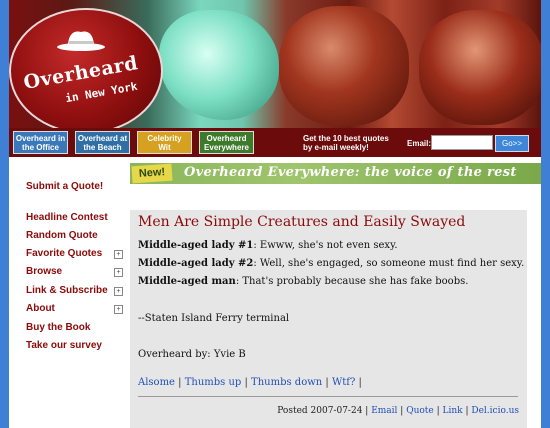  I want to click on email-input, so click(462, 142).